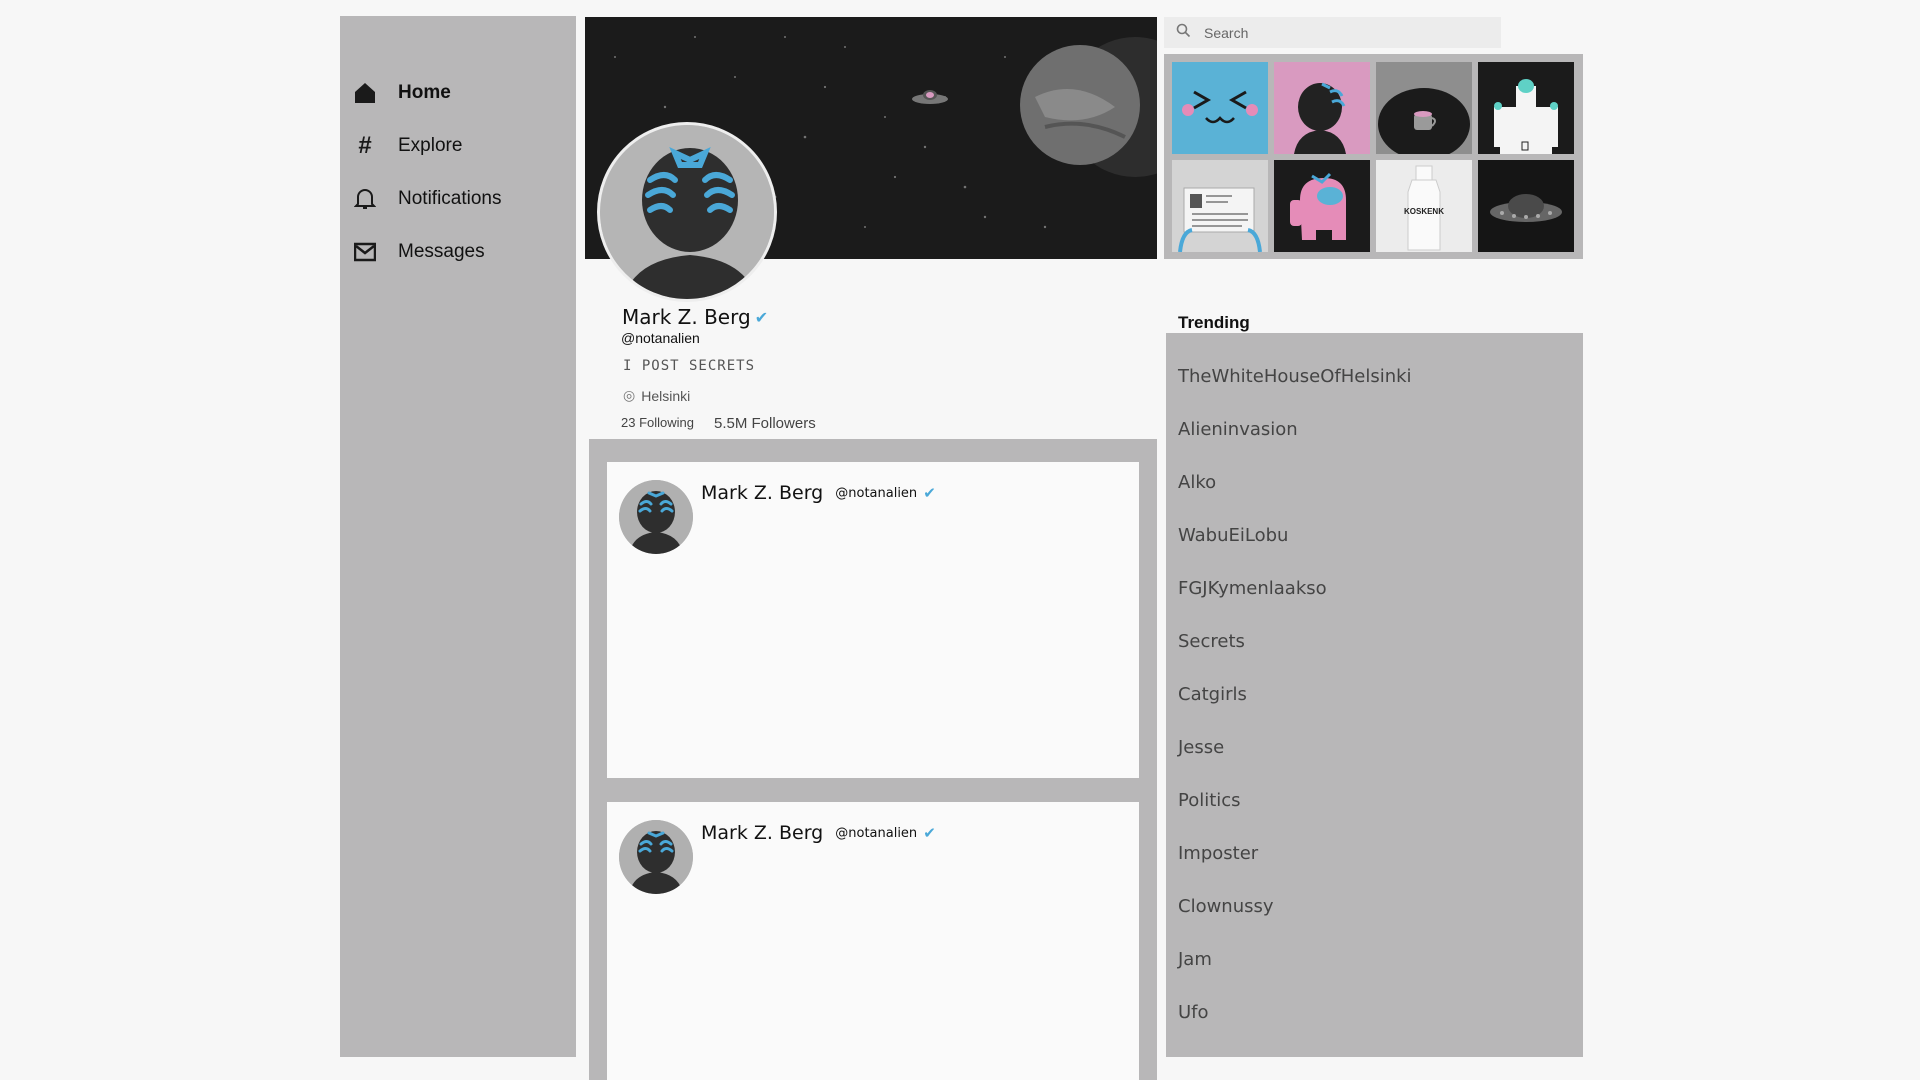  What do you see at coordinates (365, 252) in the screenshot?
I see `envelope-icon` at bounding box center [365, 252].